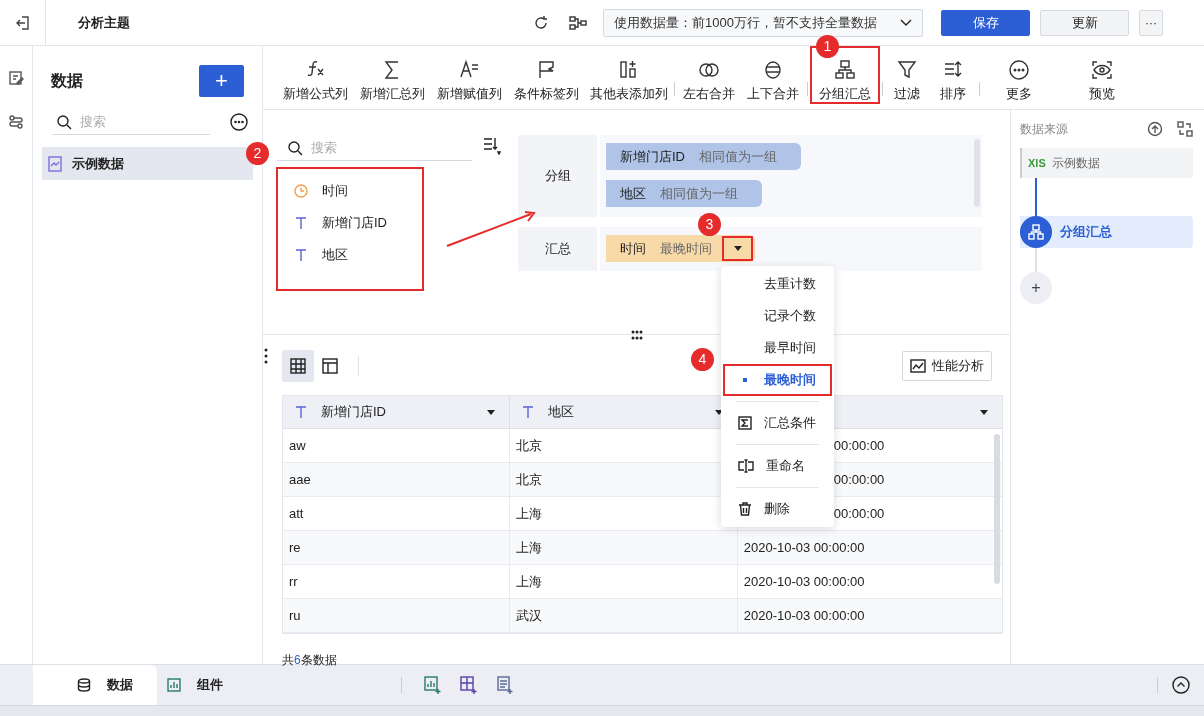 The image size is (1204, 716). I want to click on step-number-badge: 2, so click(257, 153).